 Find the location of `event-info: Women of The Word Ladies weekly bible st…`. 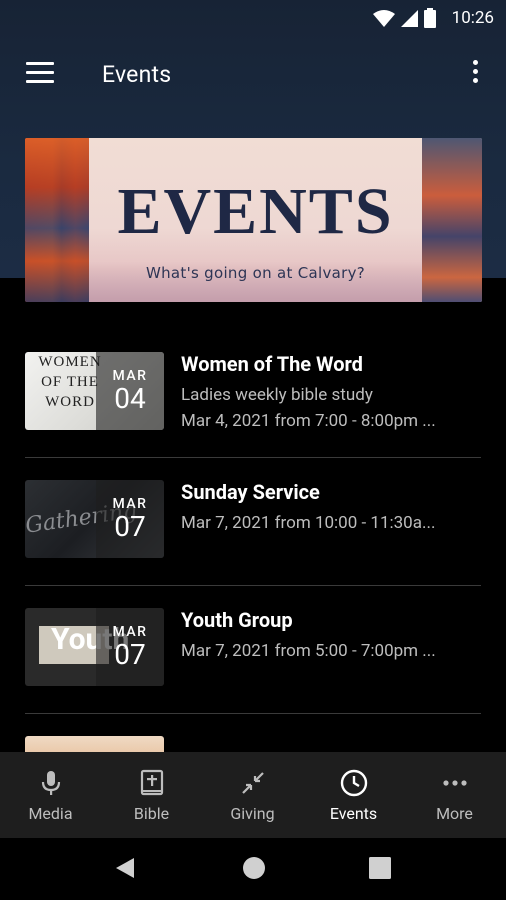

event-info: Women of The Word Ladies weekly bible st… is located at coordinates (331, 391).